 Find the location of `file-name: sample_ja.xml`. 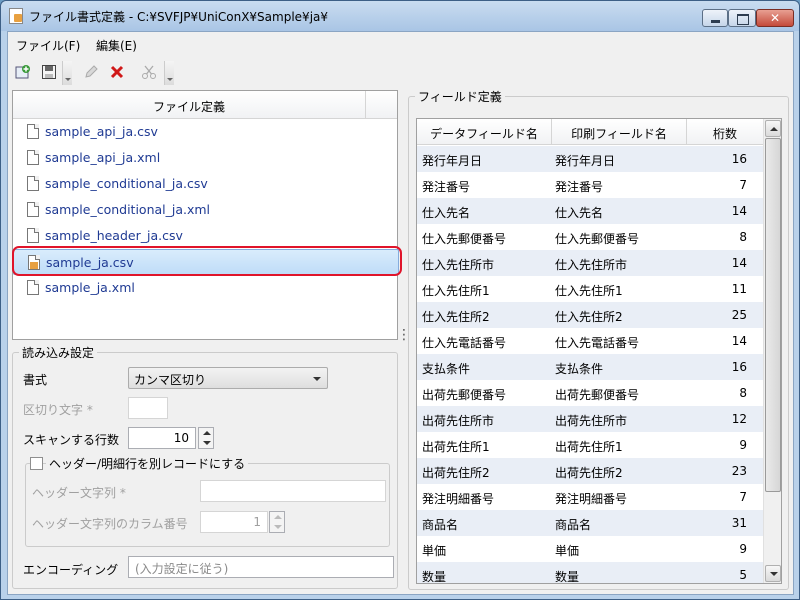

file-name: sample_ja.xml is located at coordinates (90, 287).